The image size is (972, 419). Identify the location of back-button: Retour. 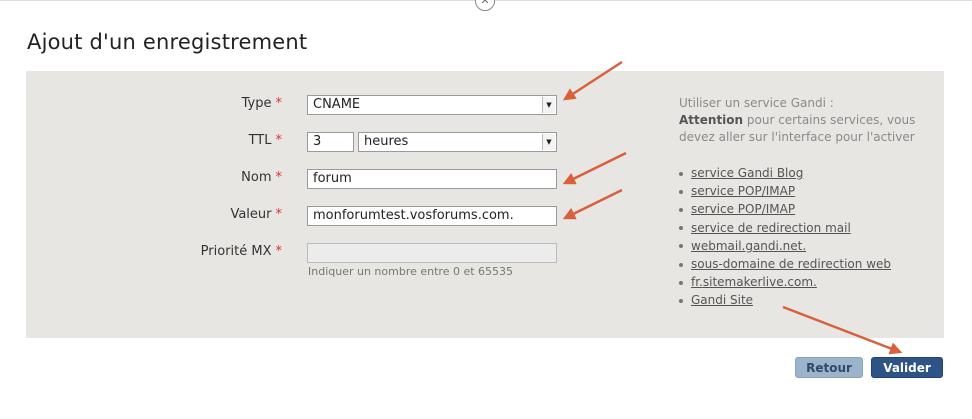
(829, 367).